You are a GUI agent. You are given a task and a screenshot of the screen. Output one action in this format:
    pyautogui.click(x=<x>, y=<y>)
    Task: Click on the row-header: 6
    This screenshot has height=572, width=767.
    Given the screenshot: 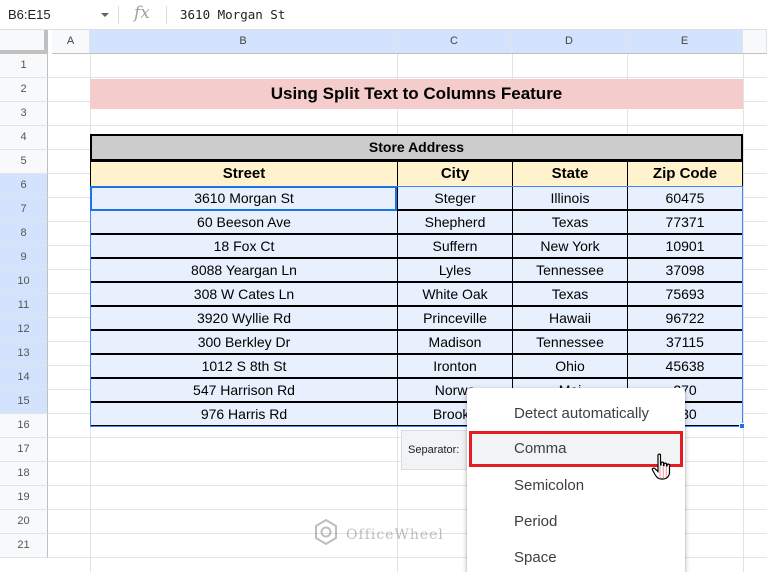 What is the action you would take?
    pyautogui.click(x=24, y=186)
    